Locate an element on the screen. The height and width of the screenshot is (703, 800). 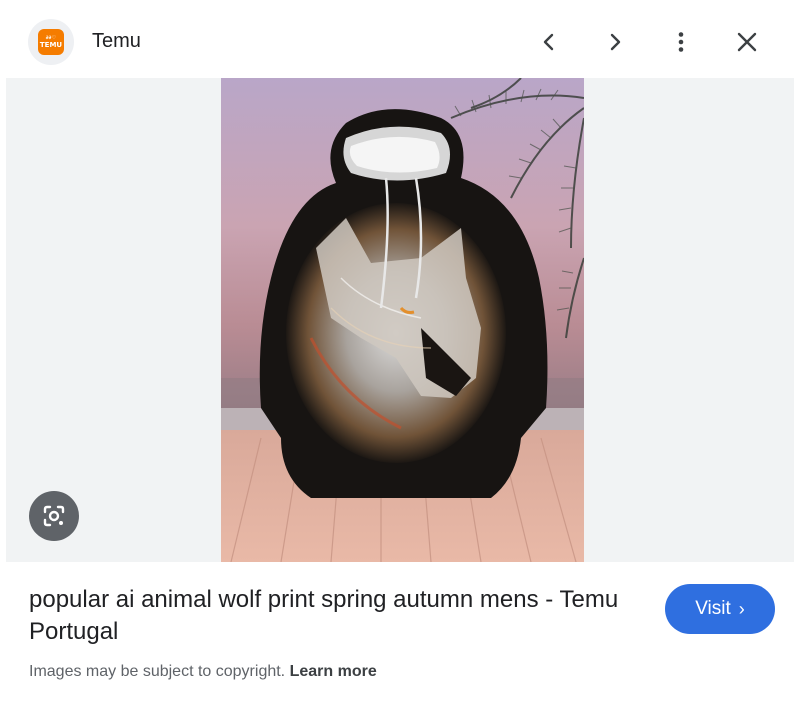
google-lens-button is located at coordinates (54, 516).